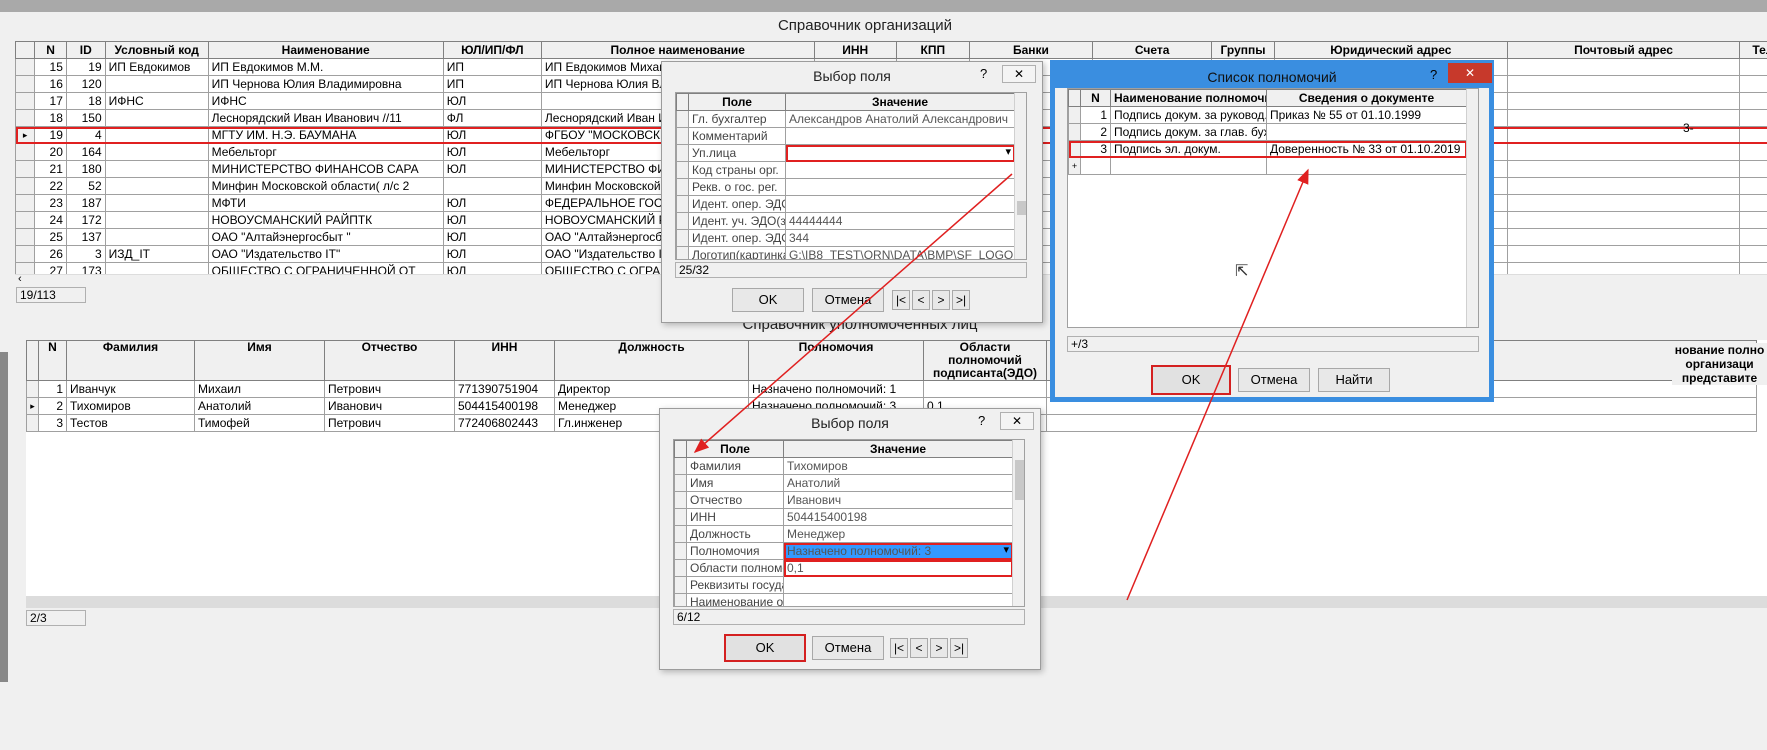  Describe the element at coordinates (325, 50) in the screenshot. I see `org-column-header: Наименование` at that location.